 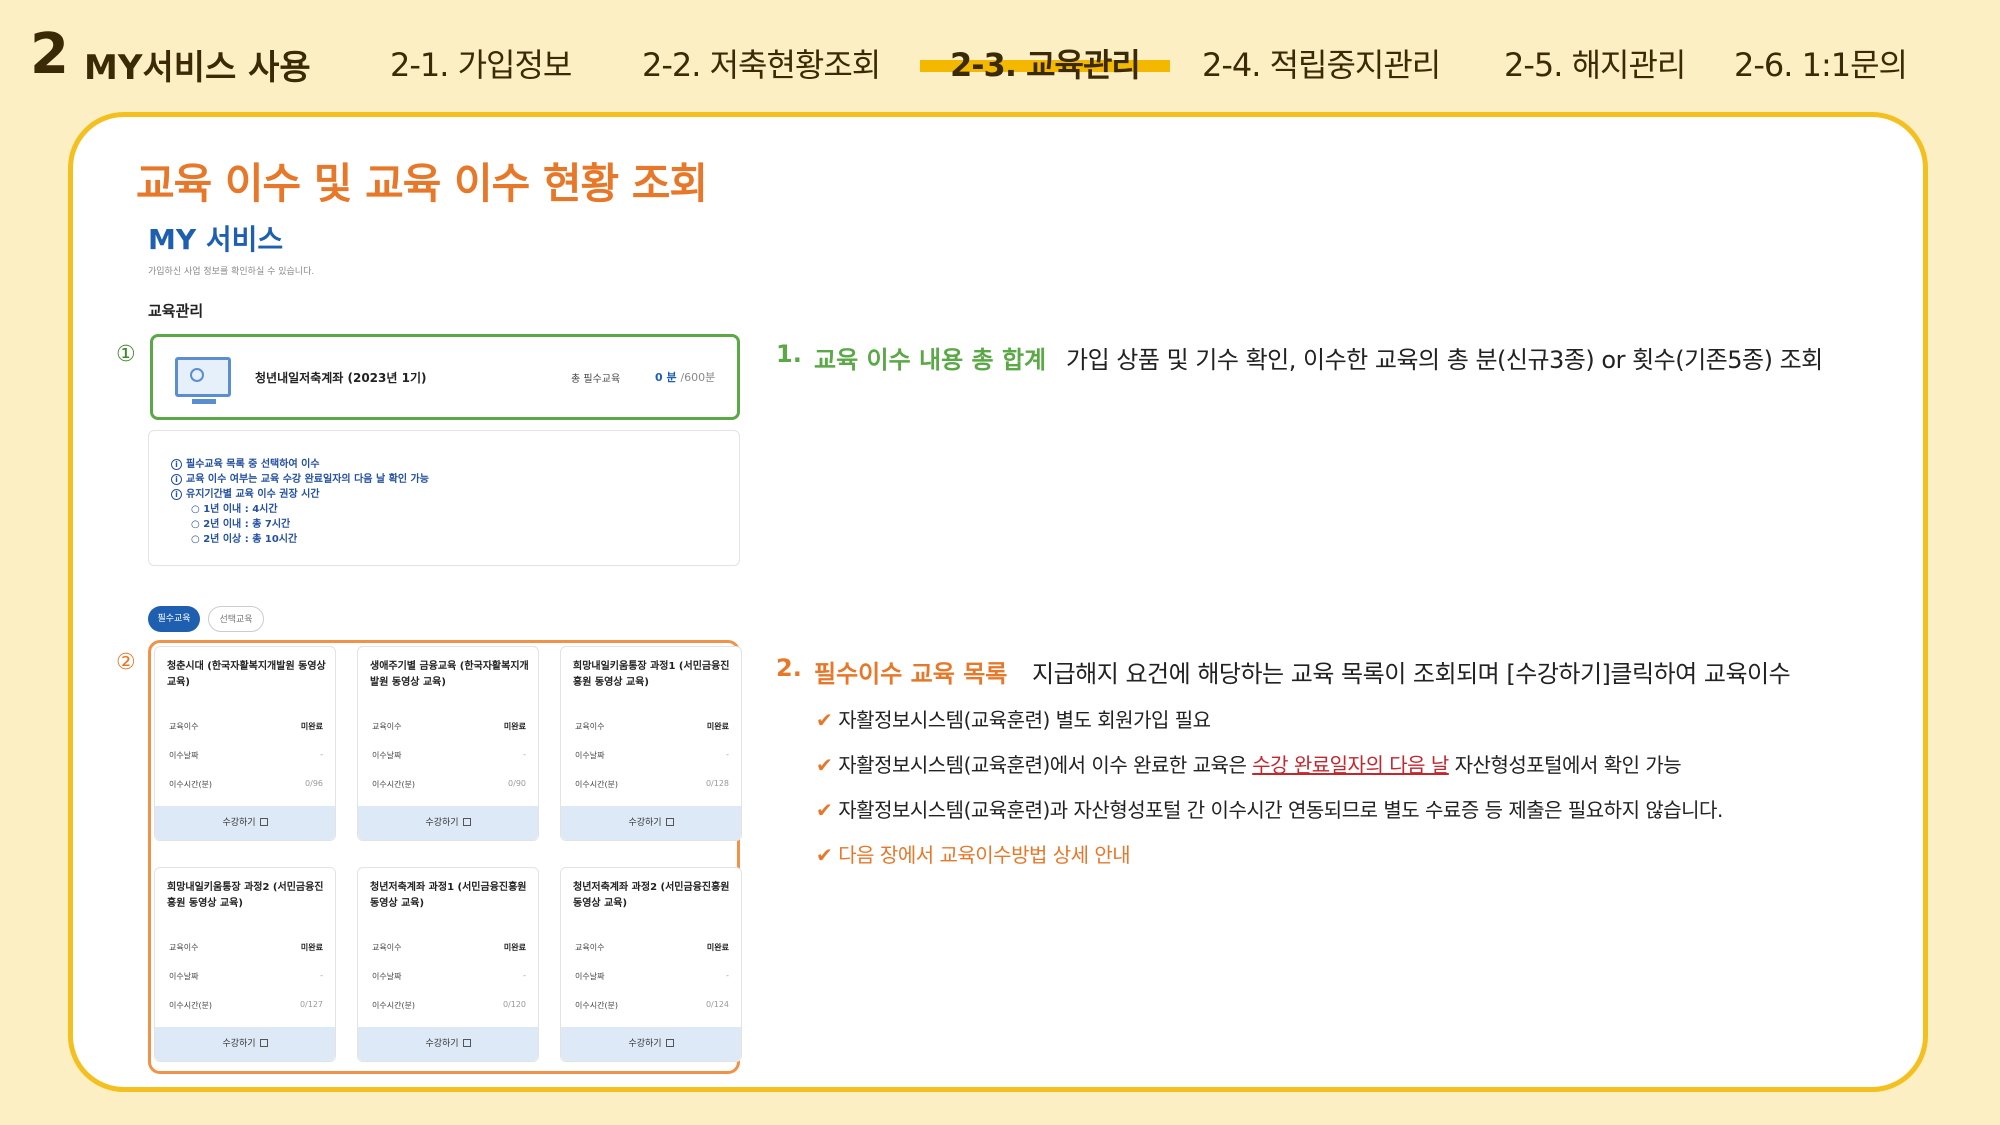 What do you see at coordinates (422, 183) in the screenshot?
I see `page-title: 교육 이수 및 교육 이수 현황 조회` at bounding box center [422, 183].